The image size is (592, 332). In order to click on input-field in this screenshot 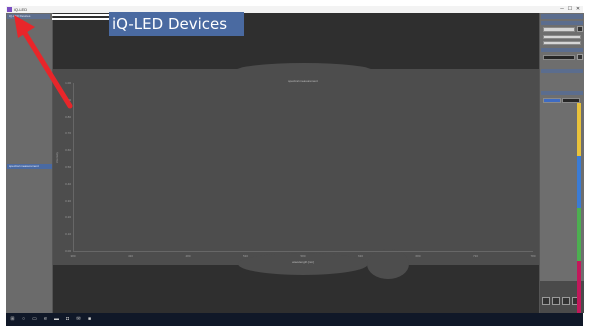, I will do `click(559, 29)`.